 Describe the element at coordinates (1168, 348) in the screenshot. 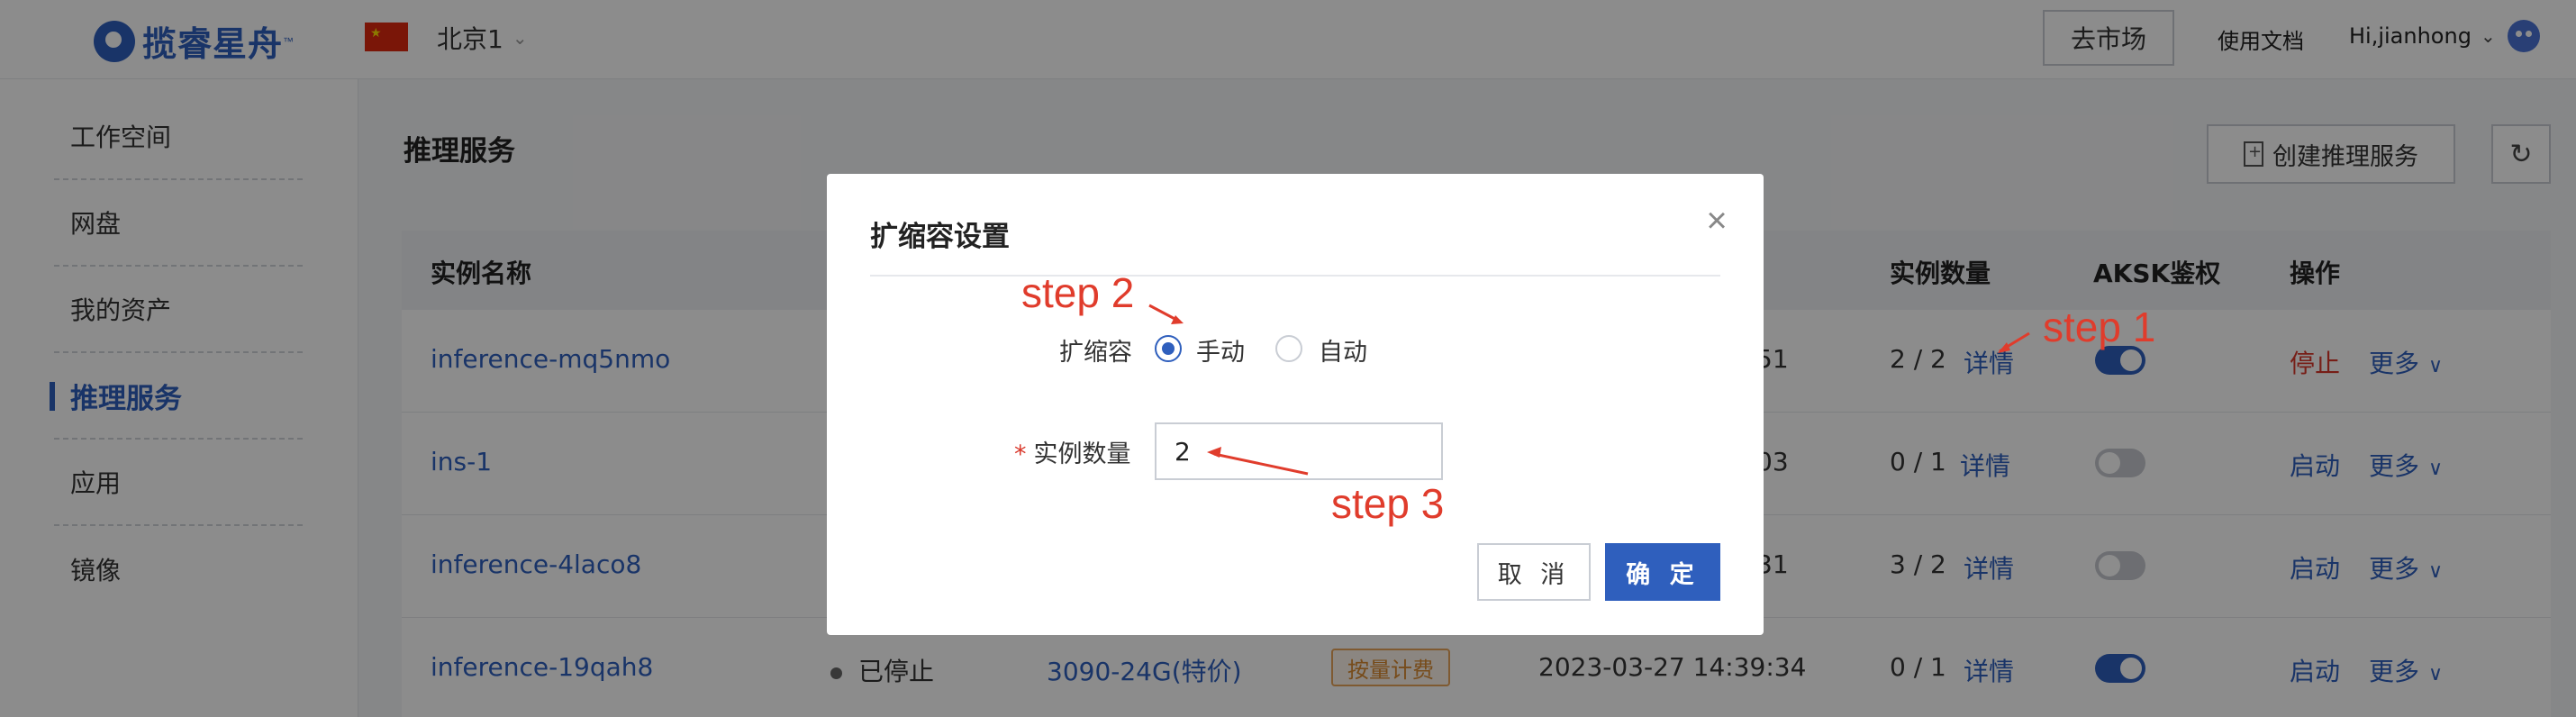

I see `radio-manual` at that location.